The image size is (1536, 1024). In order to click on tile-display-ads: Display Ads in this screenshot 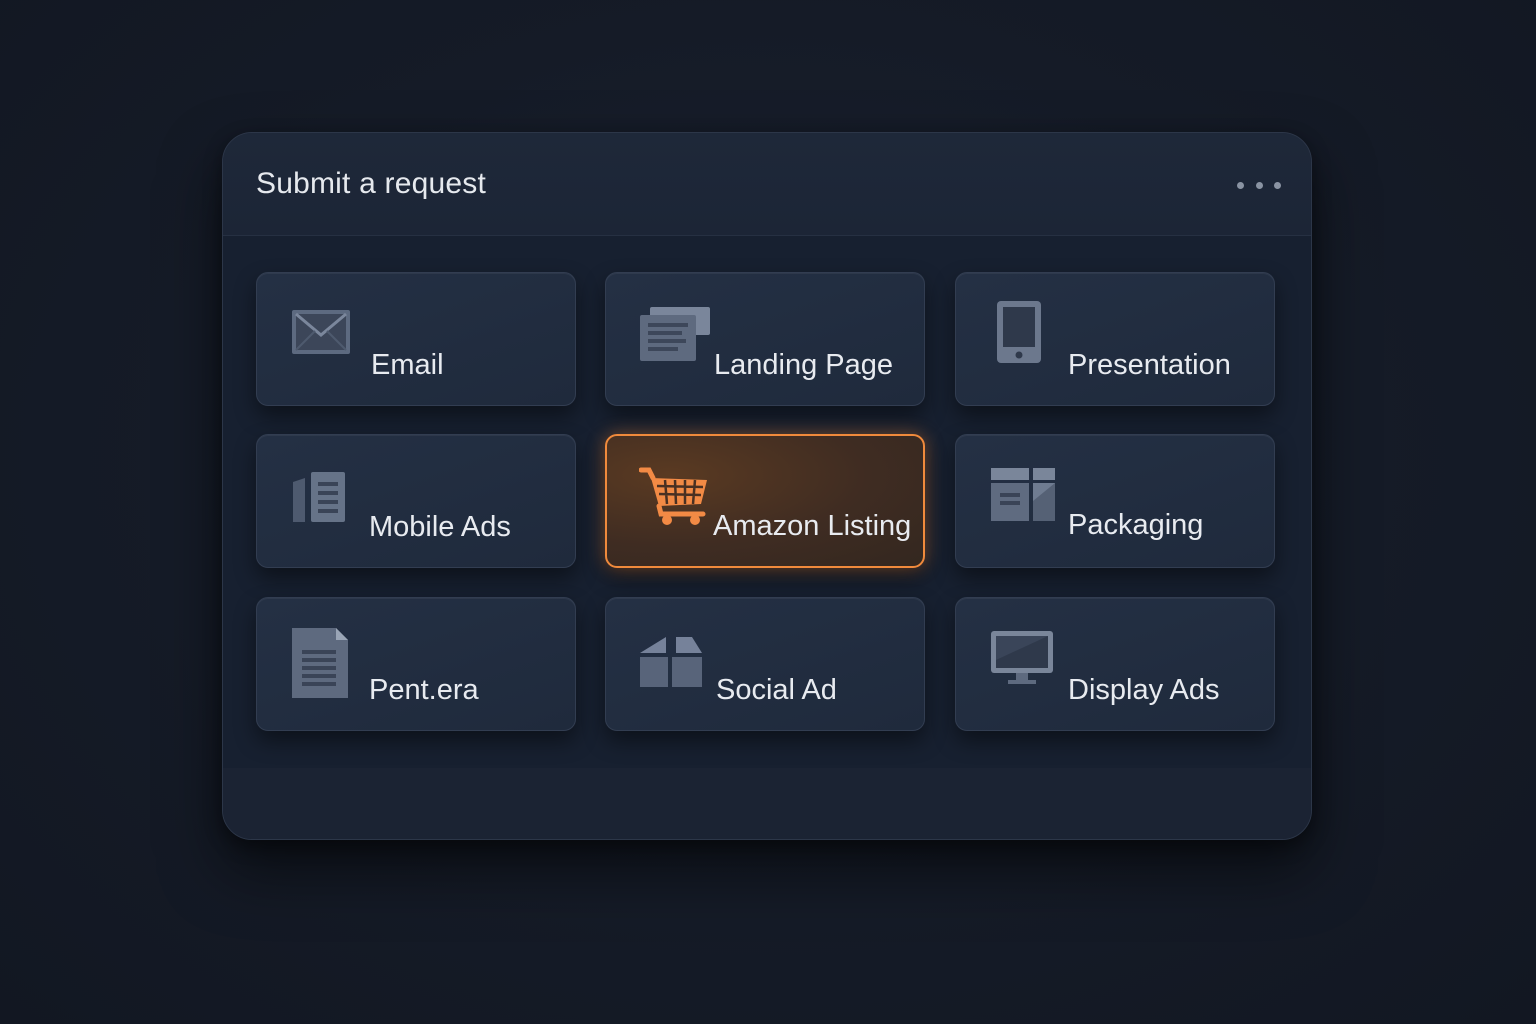, I will do `click(1115, 664)`.